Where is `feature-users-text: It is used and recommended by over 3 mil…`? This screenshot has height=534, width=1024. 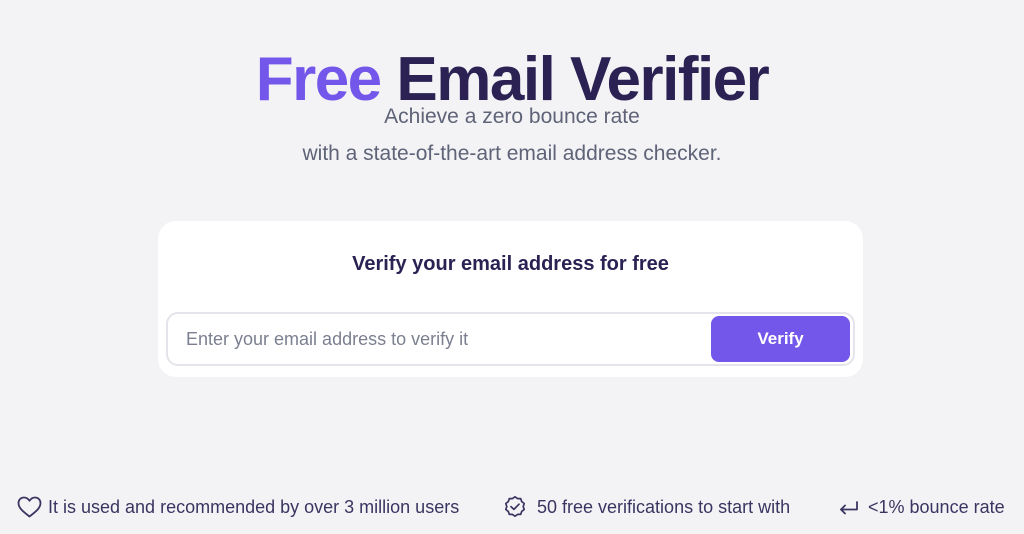 feature-users-text: It is used and recommended by over 3 mil… is located at coordinates (254, 506).